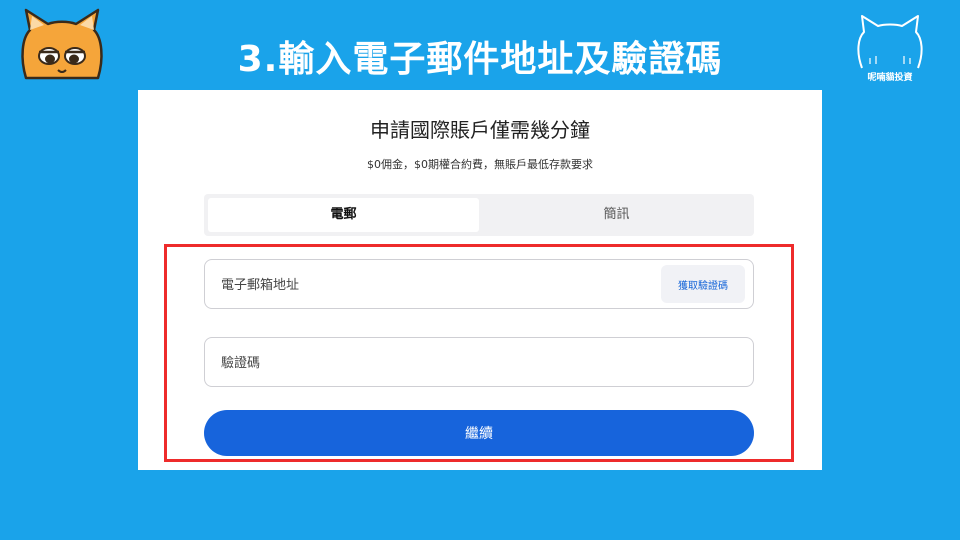 The width and height of the screenshot is (960, 540). Describe the element at coordinates (480, 59) in the screenshot. I see `slide-title: 3.輸入電子郵件地址及驗證碼` at that location.